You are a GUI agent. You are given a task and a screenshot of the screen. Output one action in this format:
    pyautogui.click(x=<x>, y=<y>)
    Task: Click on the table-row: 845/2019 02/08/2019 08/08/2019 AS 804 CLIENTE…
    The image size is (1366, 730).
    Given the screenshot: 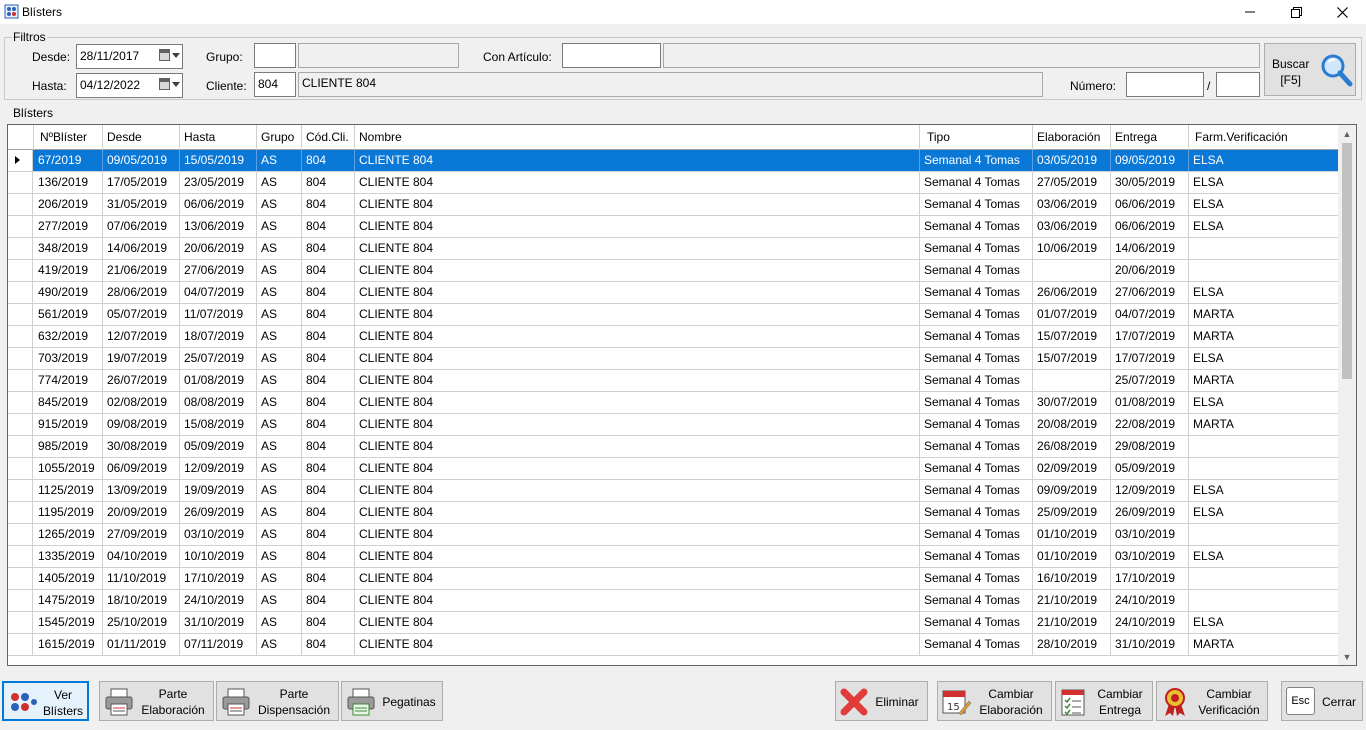 What is the action you would take?
    pyautogui.click(x=673, y=403)
    